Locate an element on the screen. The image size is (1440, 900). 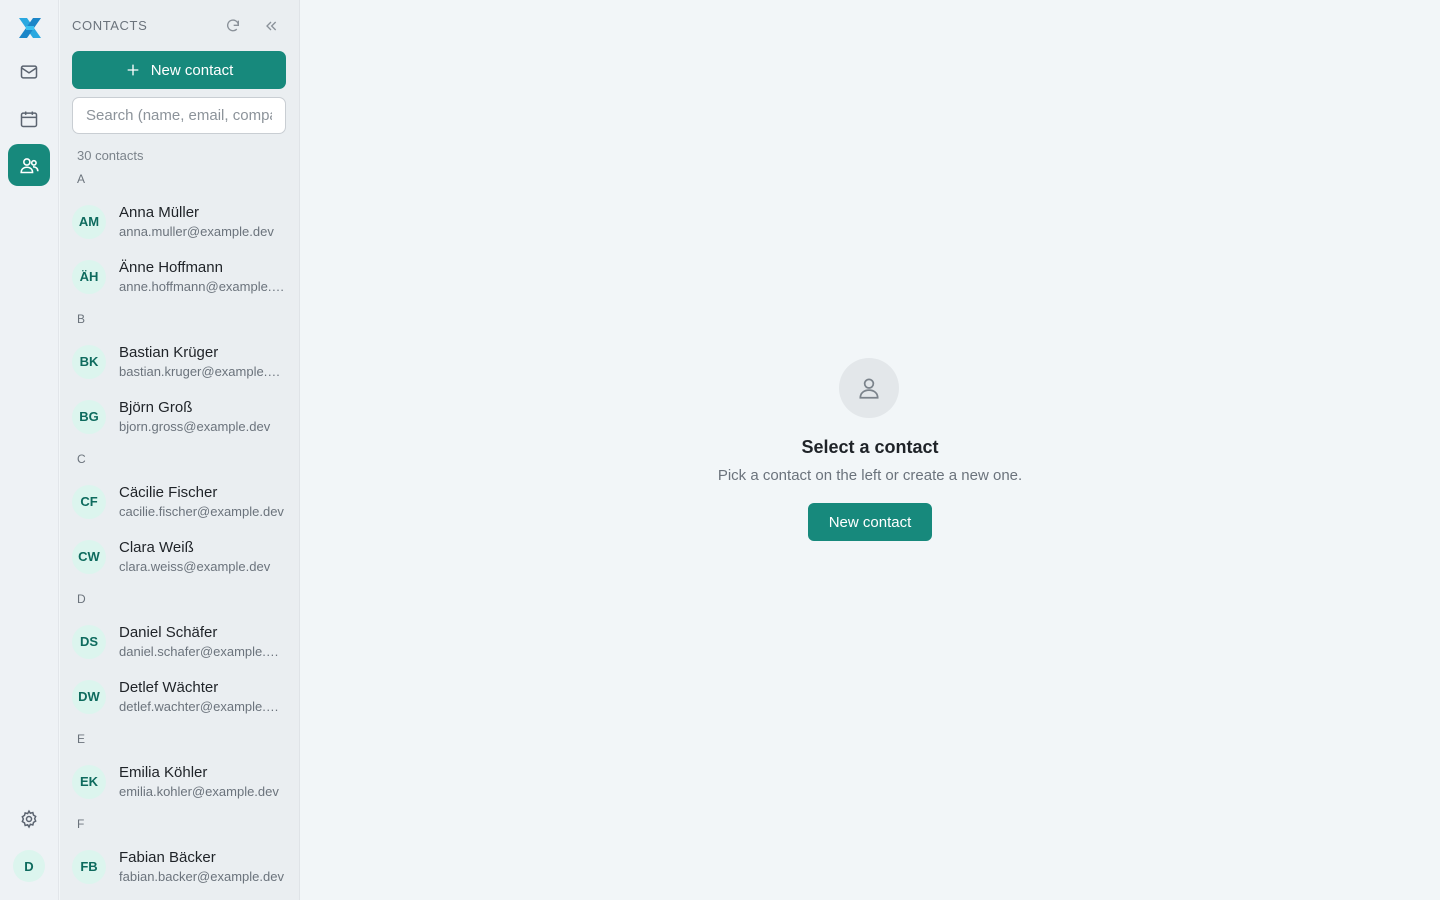
contact-email: bjorn.gross@example.dev is located at coordinates (195, 426).